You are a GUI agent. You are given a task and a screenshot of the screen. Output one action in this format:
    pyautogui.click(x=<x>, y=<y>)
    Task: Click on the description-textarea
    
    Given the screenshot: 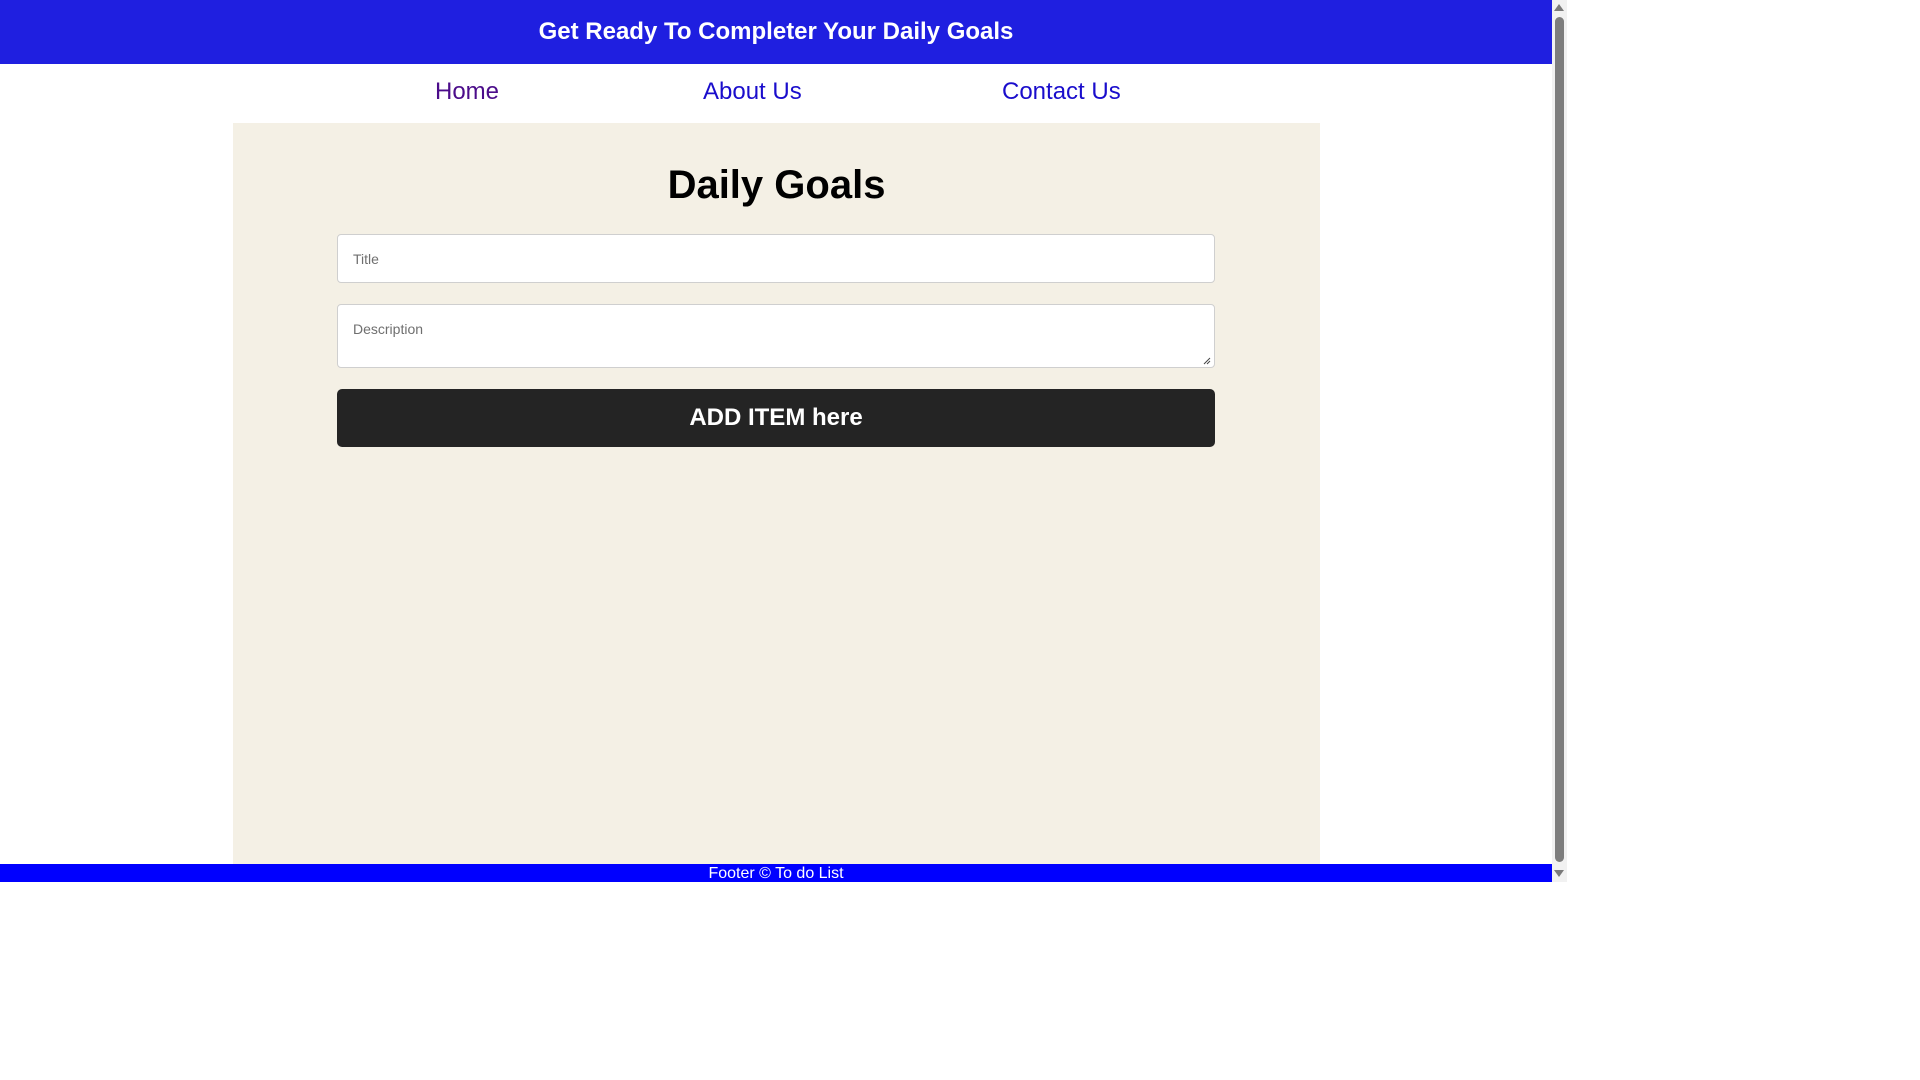 What is the action you would take?
    pyautogui.click(x=776, y=336)
    